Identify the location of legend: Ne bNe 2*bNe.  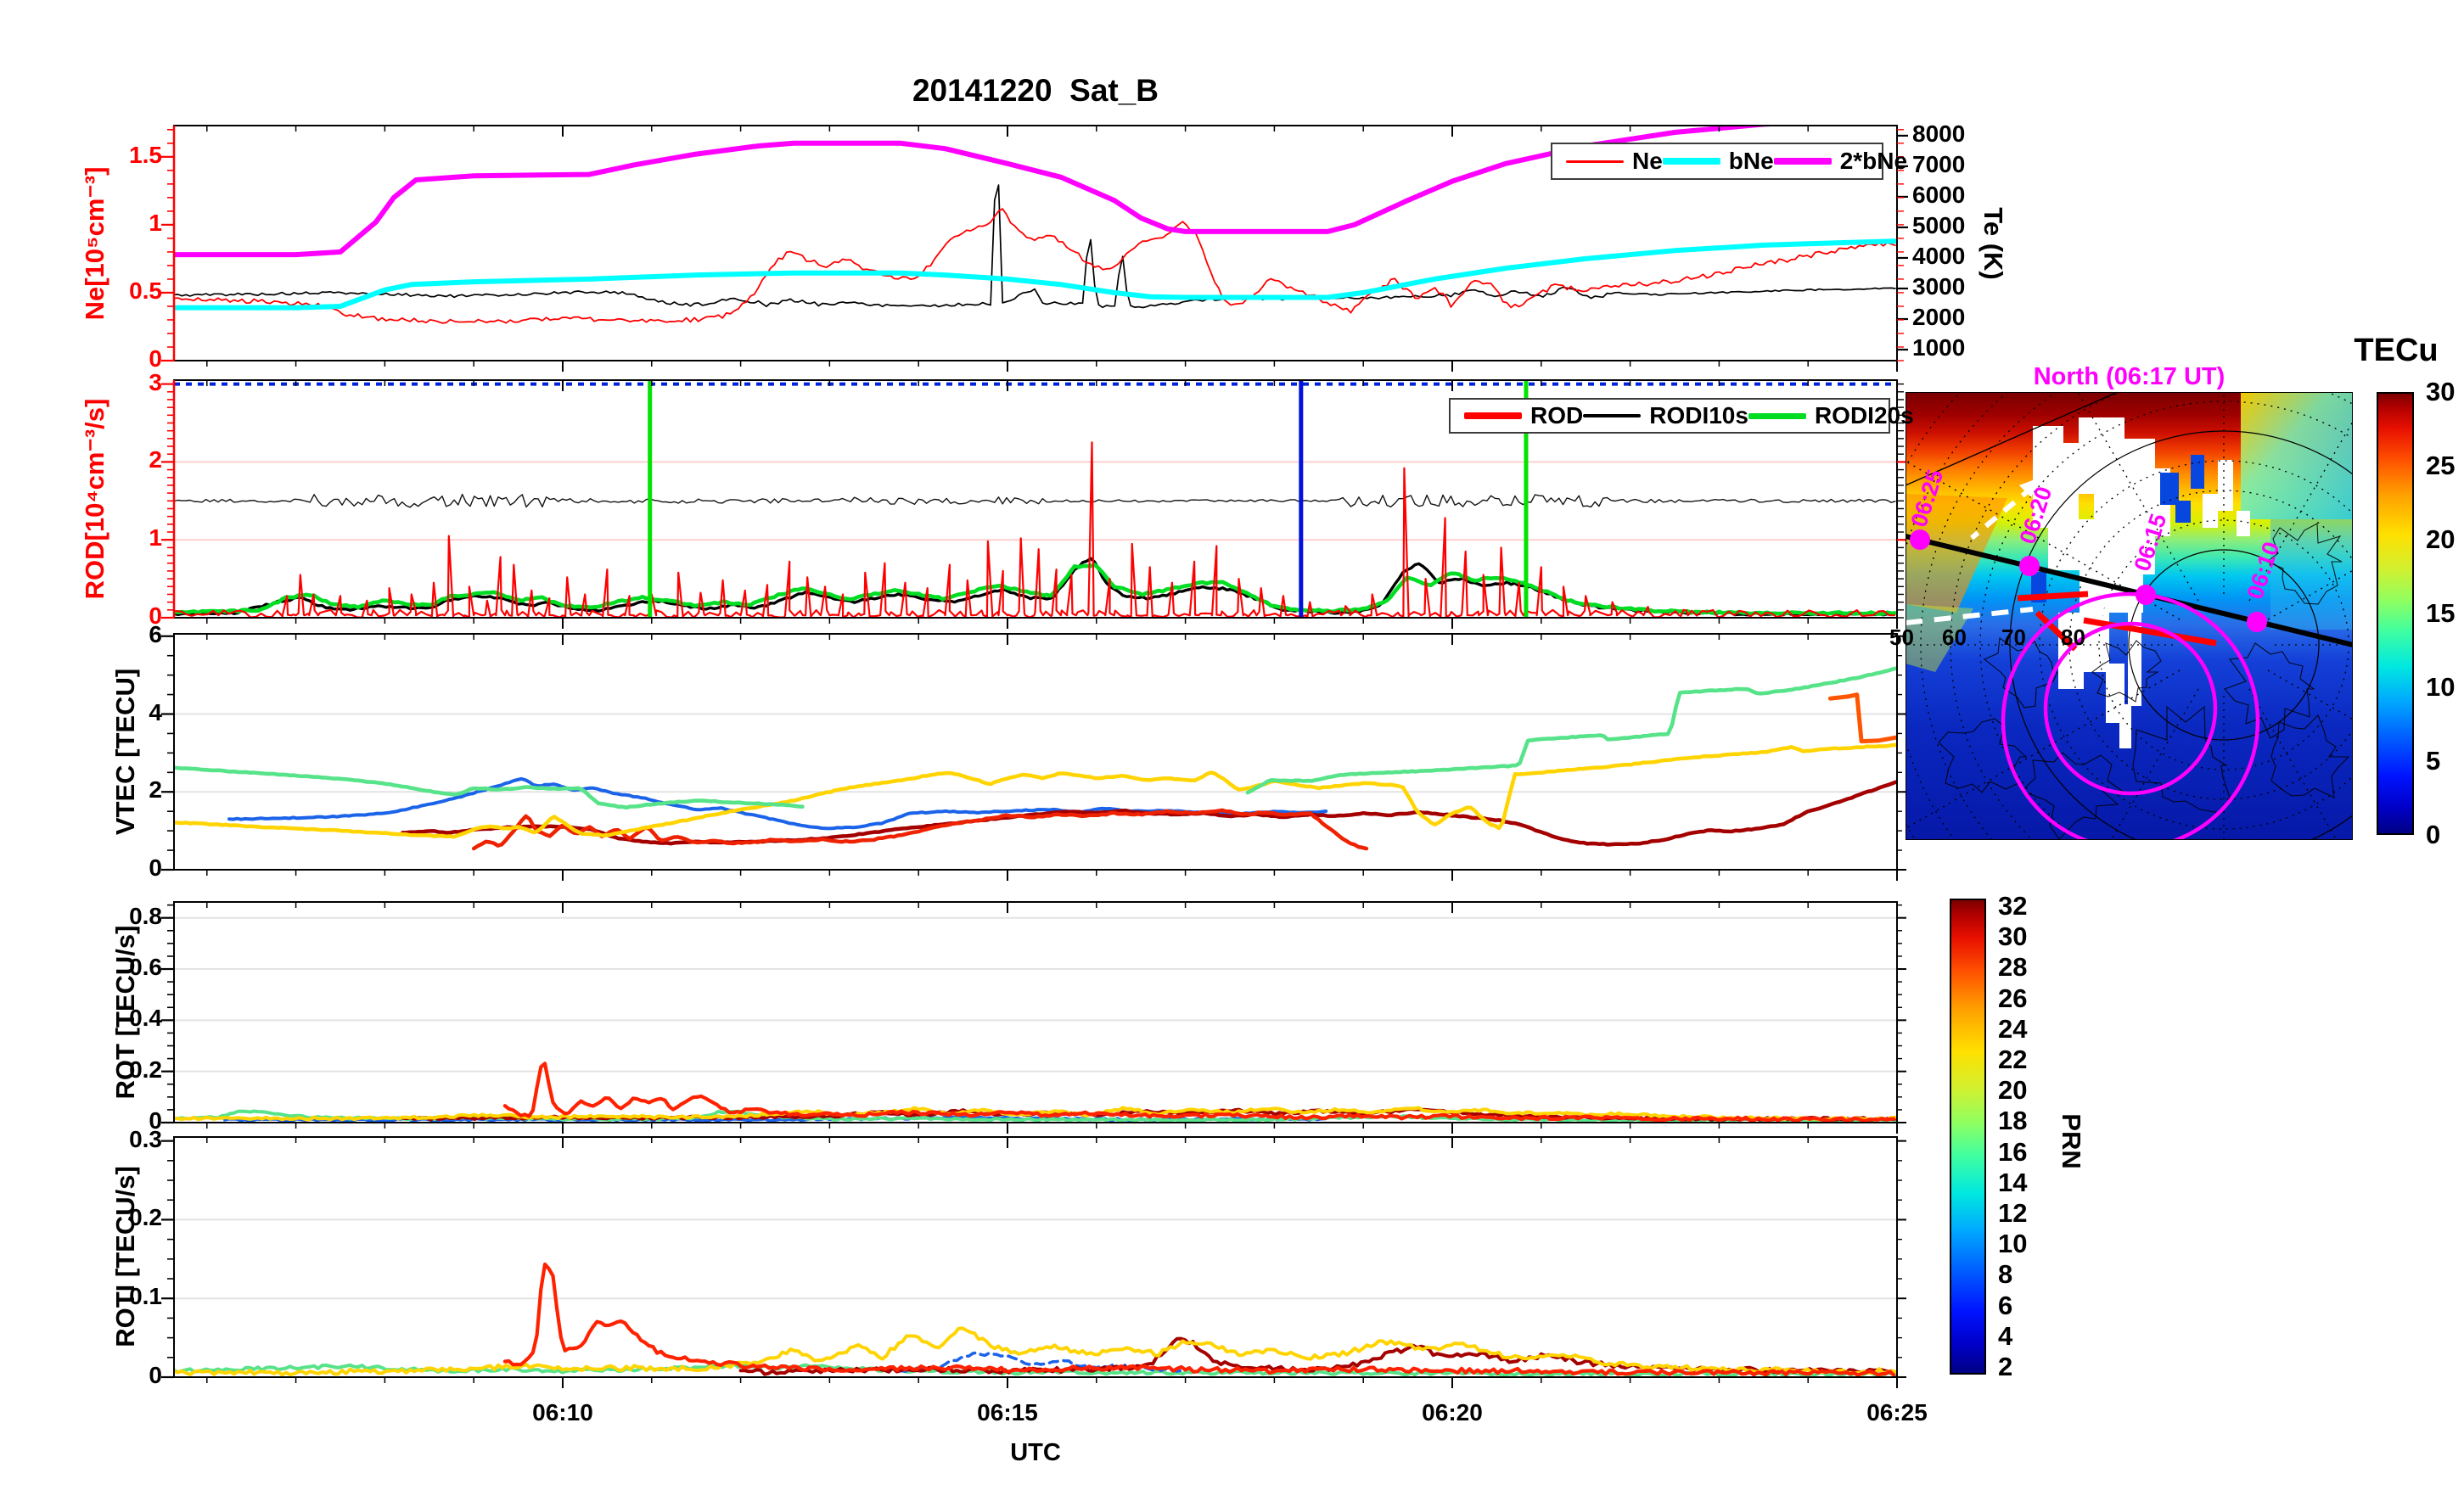
(1729, 161).